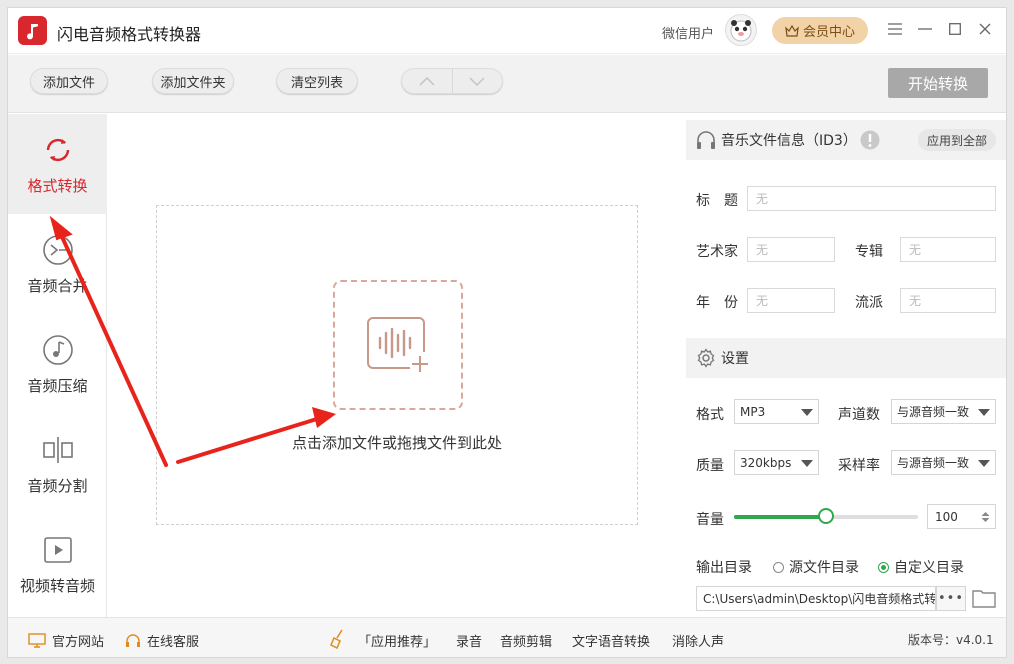  Describe the element at coordinates (724, 568) in the screenshot. I see `output-dir-label: 输出目录` at that location.